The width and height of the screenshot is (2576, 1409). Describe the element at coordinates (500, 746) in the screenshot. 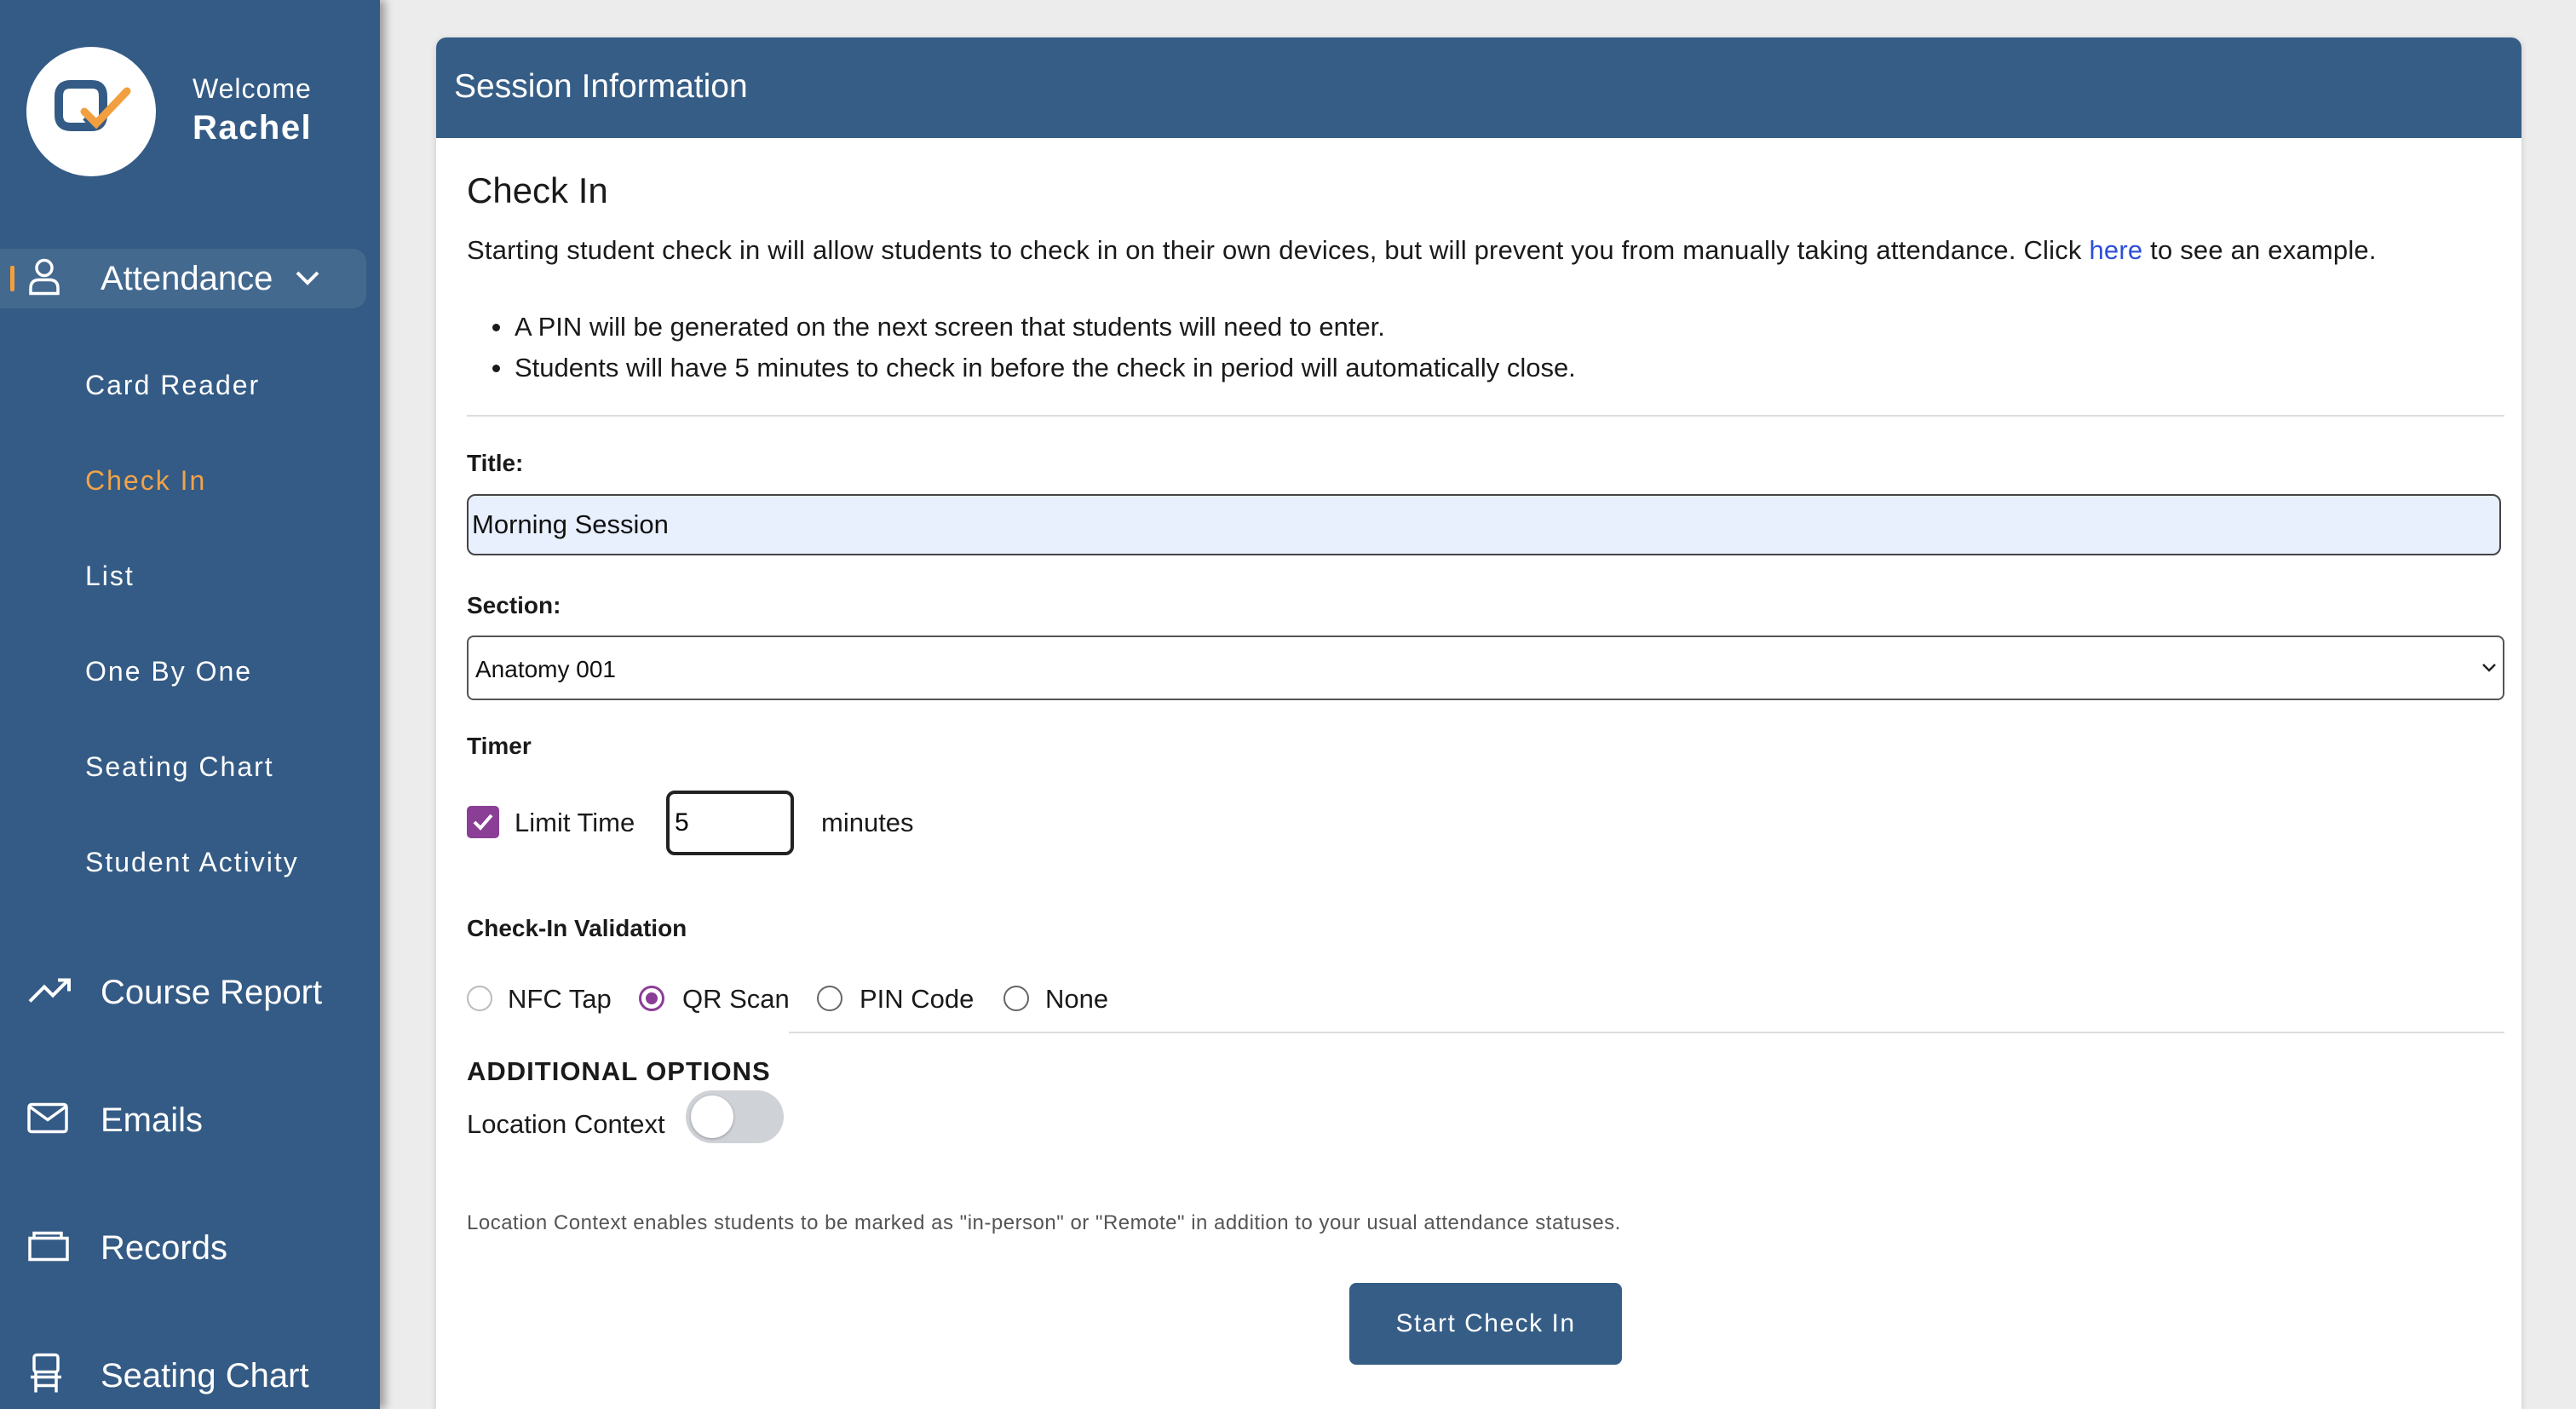

I see `timer-label: Timer` at that location.